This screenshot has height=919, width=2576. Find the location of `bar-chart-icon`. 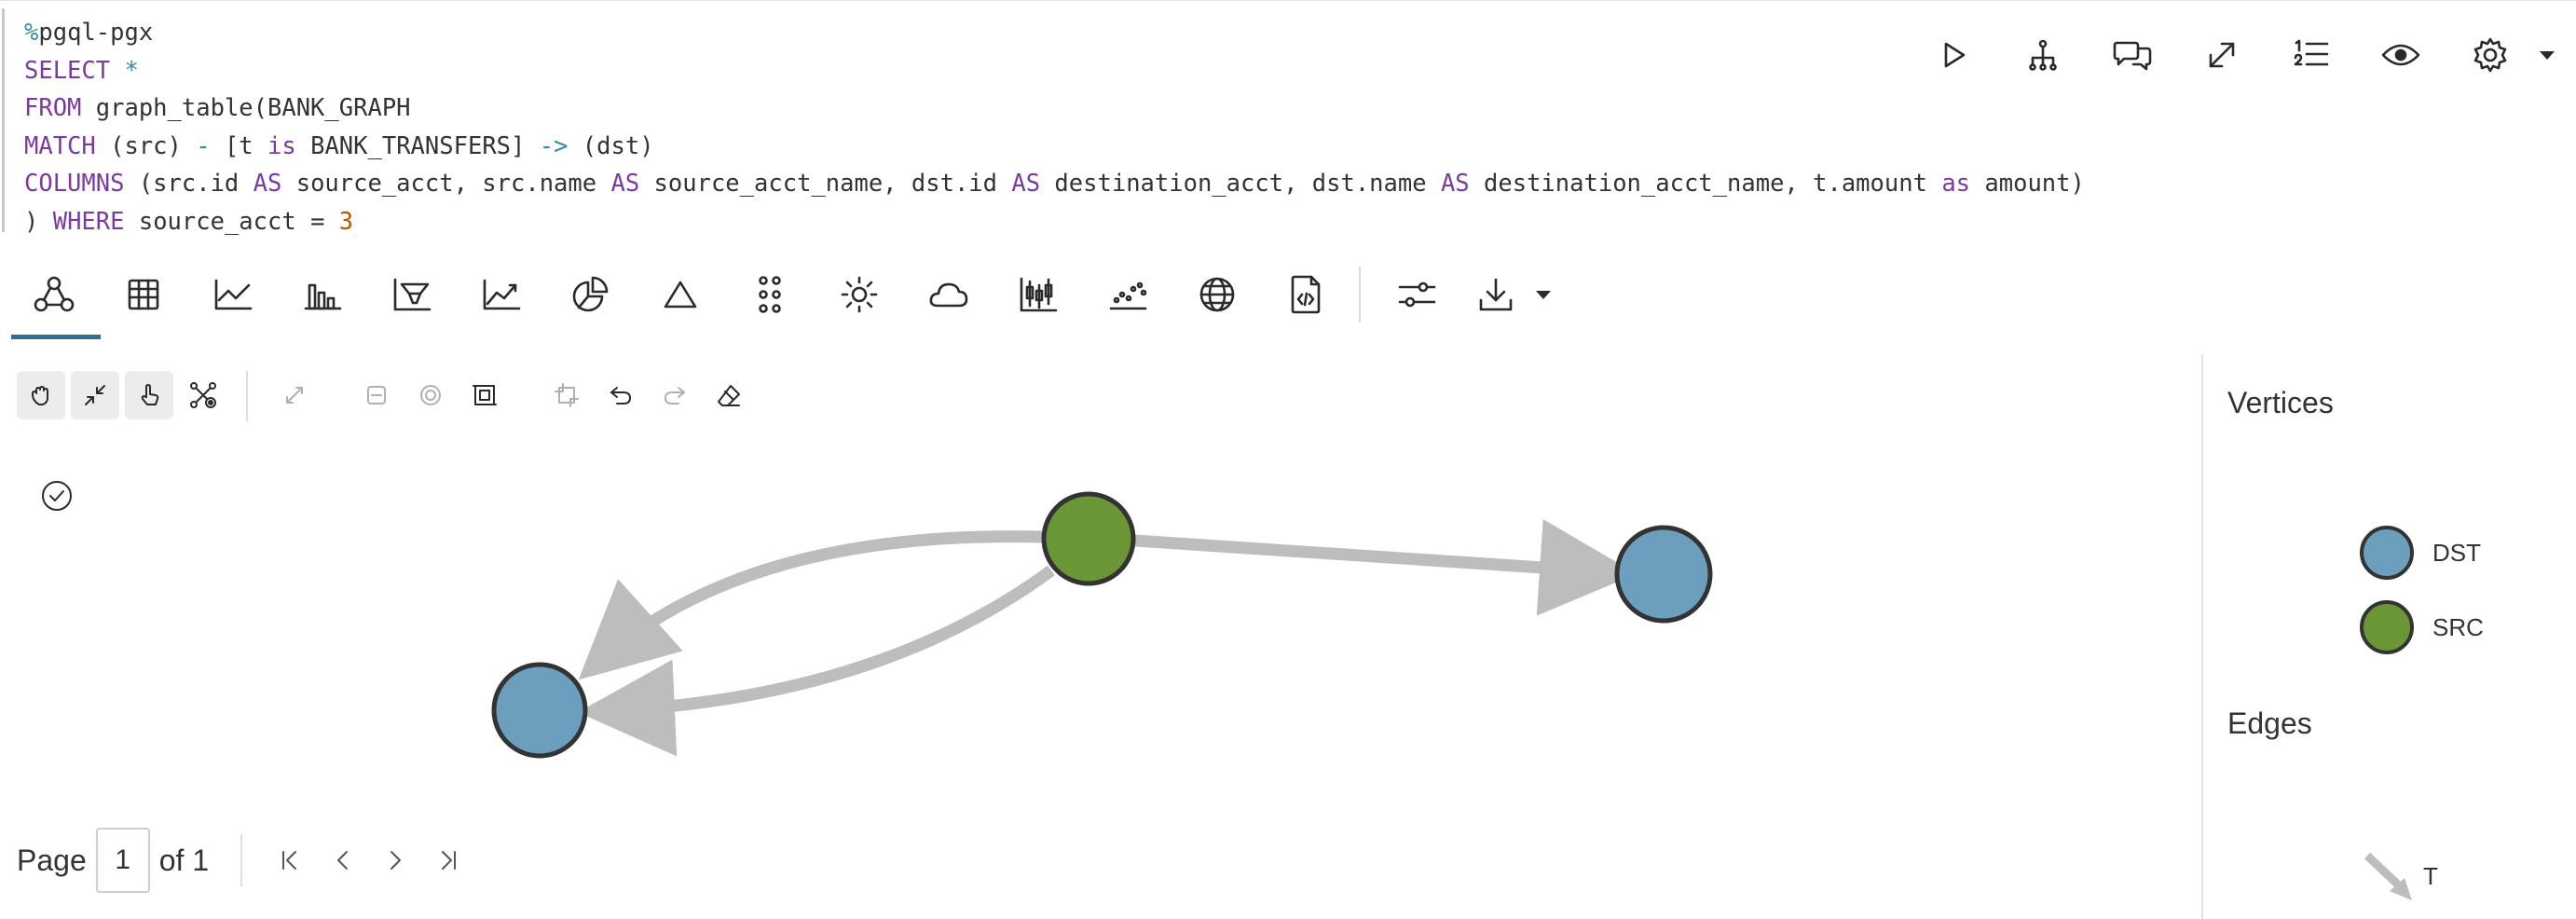

bar-chart-icon is located at coordinates (323, 296).